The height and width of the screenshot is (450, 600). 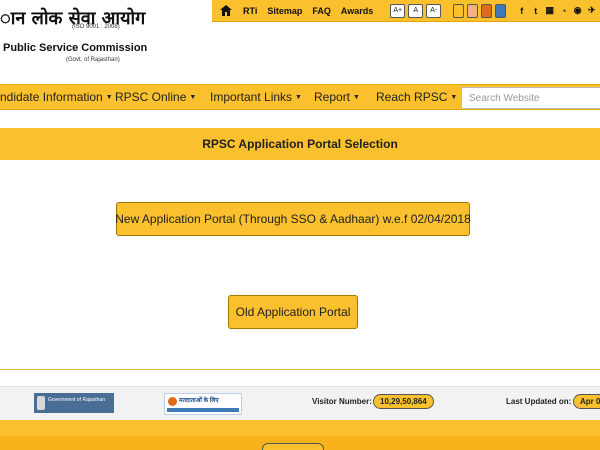 I want to click on facebook-icon: f, so click(x=521, y=11).